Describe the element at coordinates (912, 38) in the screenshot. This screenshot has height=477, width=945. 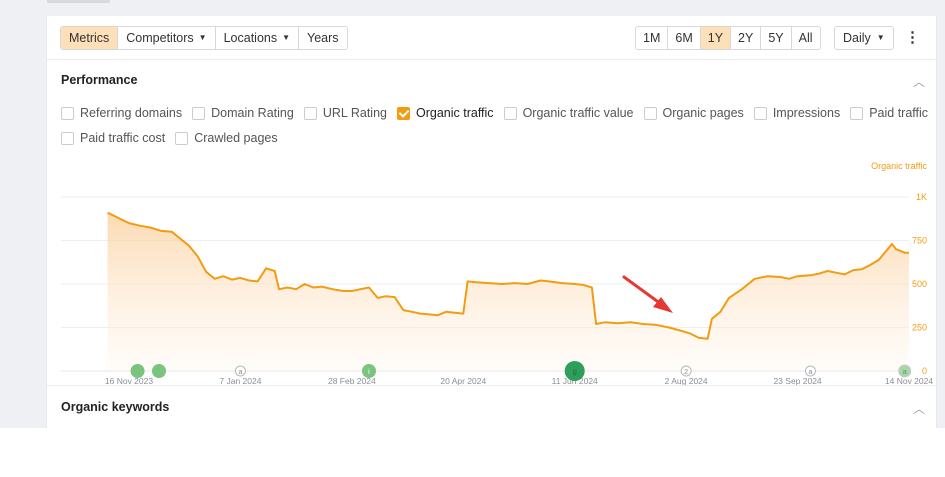
I see `kebab-menu-icon: ⋮` at that location.